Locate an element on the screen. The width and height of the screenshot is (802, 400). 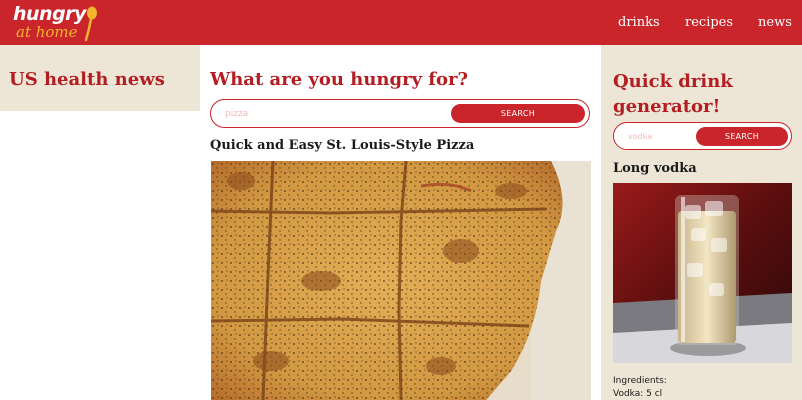
recipe-search-input is located at coordinates (325, 114).